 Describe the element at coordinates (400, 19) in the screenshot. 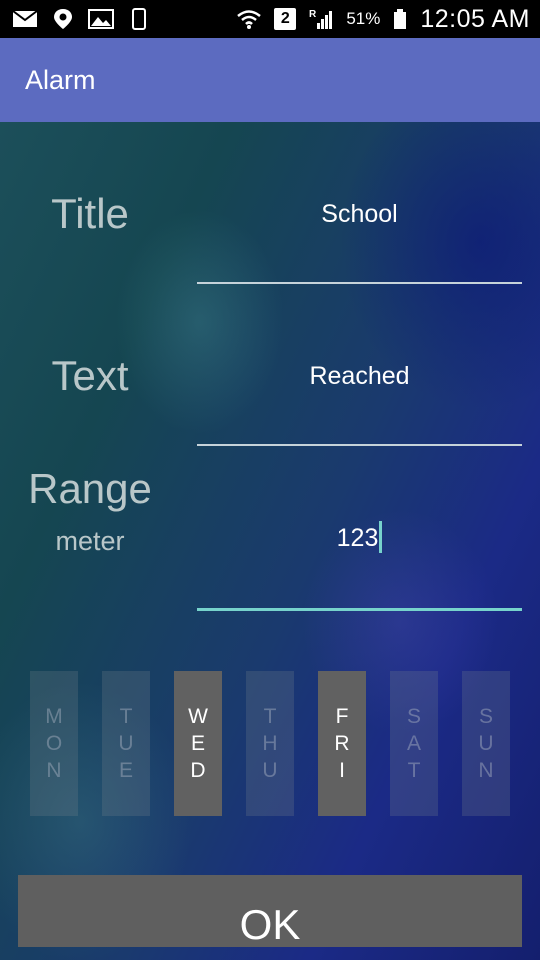

I see `battery-icon` at that location.